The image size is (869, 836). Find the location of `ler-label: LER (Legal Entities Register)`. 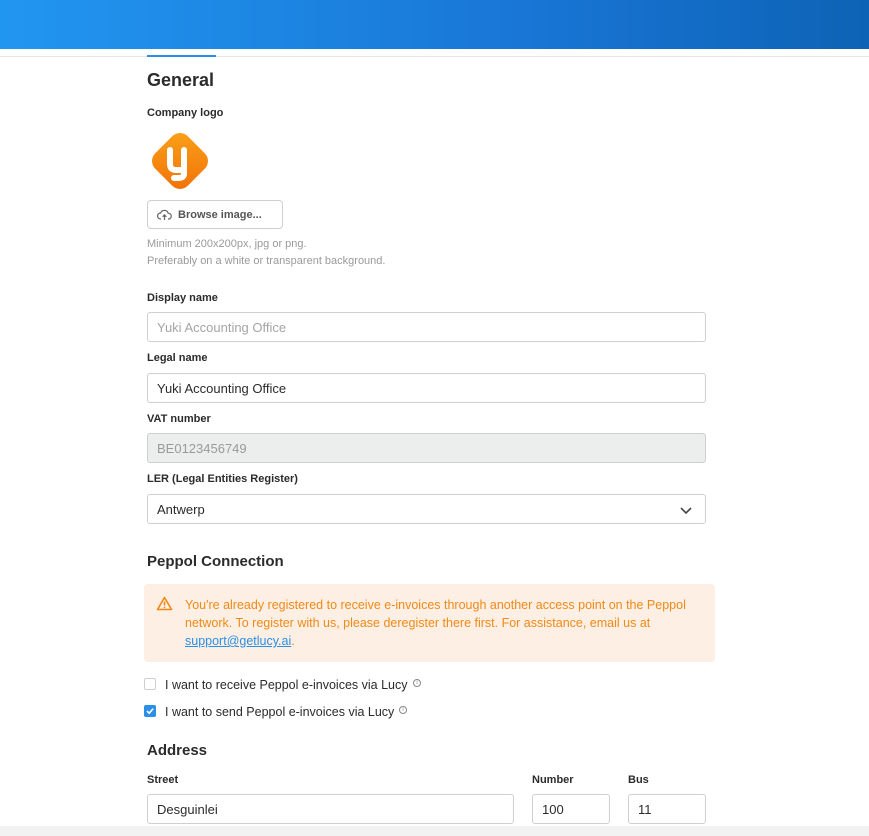

ler-label: LER (Legal Entities Register) is located at coordinates (222, 479).